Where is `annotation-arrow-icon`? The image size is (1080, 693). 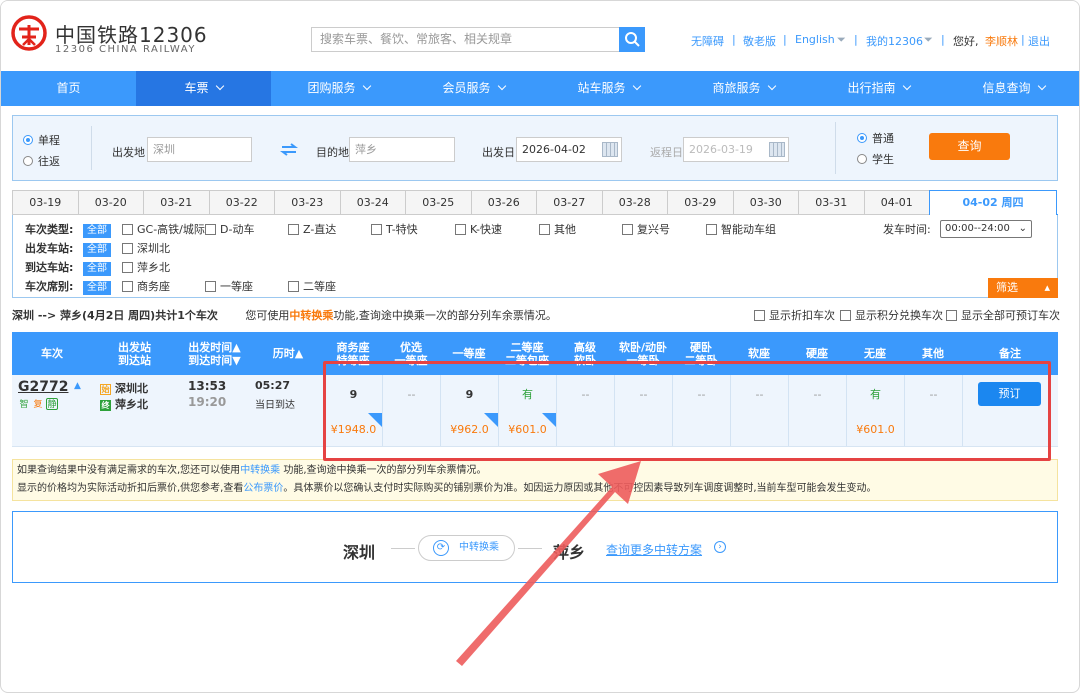 annotation-arrow-icon is located at coordinates (548, 563).